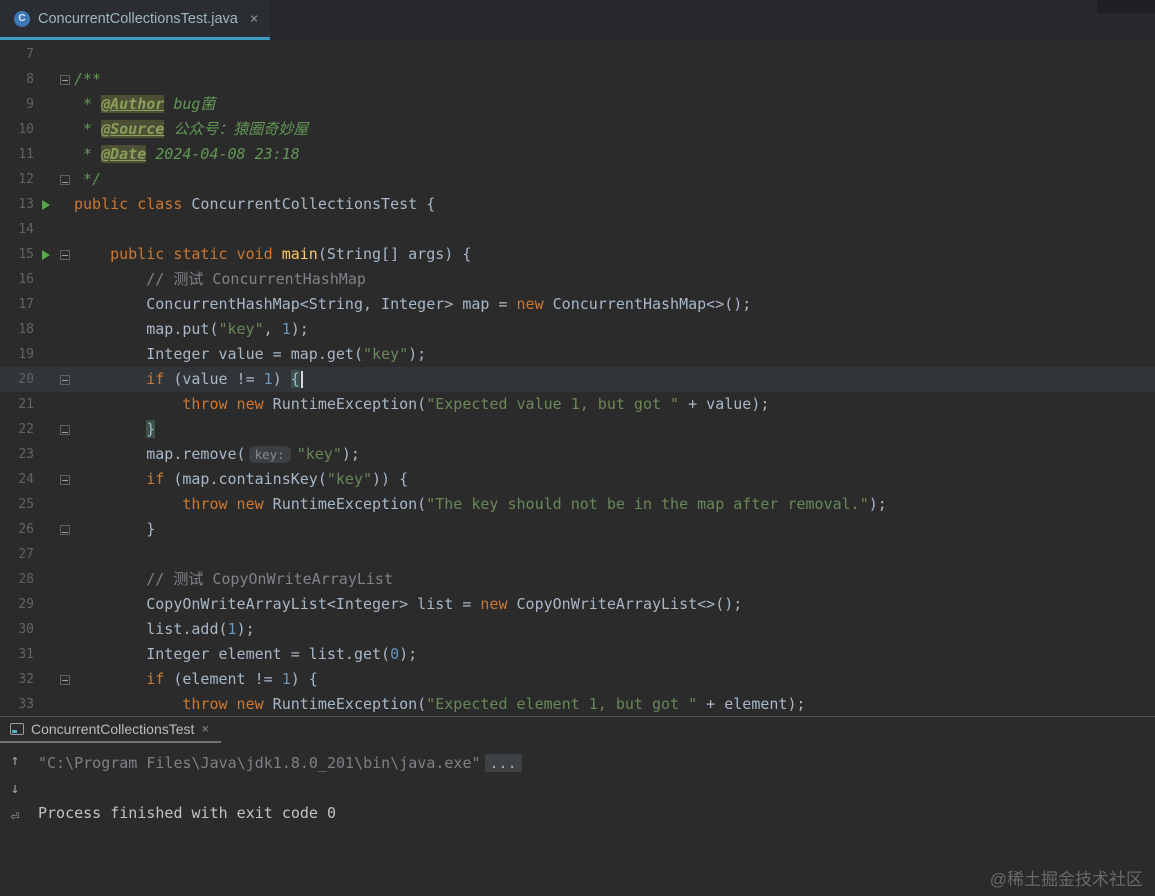  I want to click on code-line: 11 * @Date 2024-04-08 23:18, so click(577, 154).